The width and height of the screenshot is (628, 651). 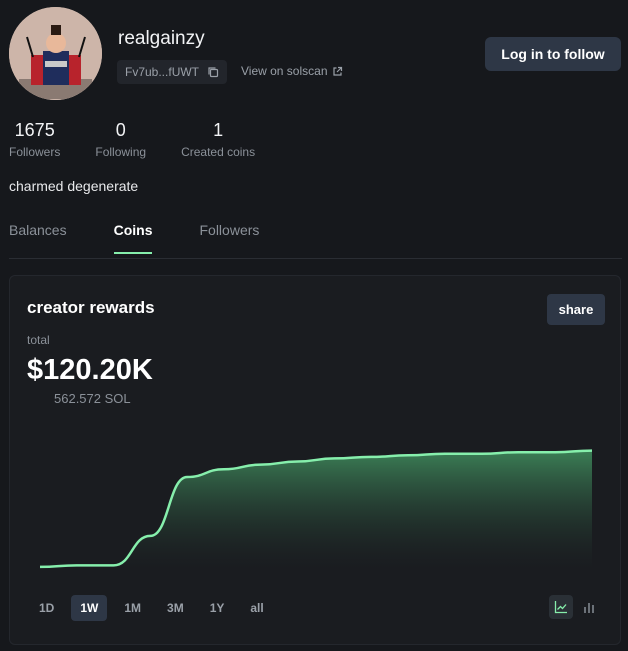 I want to click on stat-label: Following, so click(x=121, y=152).